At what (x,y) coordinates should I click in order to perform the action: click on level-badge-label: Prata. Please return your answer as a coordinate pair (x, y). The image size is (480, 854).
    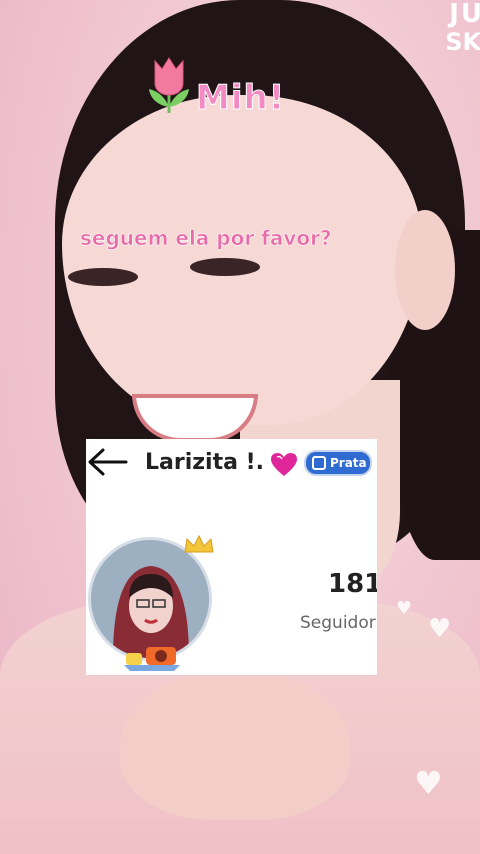
    Looking at the image, I should click on (348, 463).